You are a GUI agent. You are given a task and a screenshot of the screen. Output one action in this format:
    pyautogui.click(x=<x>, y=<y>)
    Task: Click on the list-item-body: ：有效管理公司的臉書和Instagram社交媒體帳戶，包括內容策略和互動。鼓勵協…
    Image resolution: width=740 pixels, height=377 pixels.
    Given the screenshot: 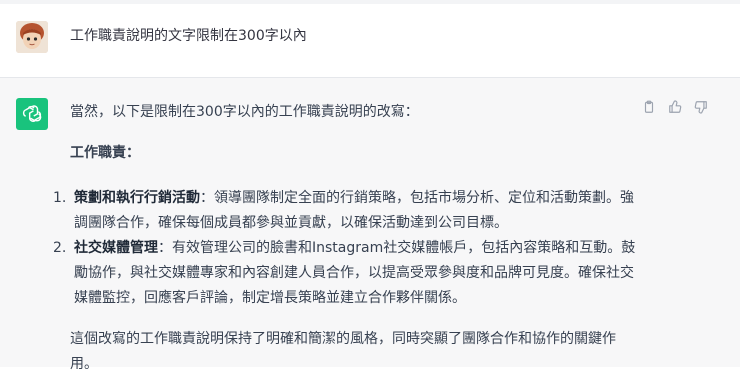 What is the action you would take?
    pyautogui.click(x=355, y=273)
    